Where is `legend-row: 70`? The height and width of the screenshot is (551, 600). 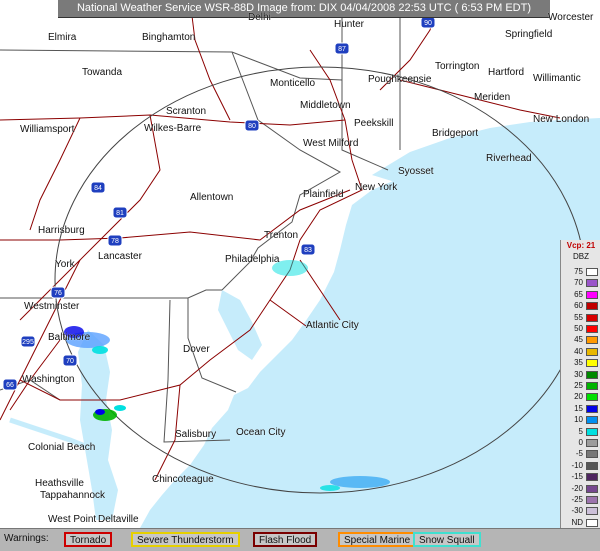
legend-row: 70 is located at coordinates (581, 283).